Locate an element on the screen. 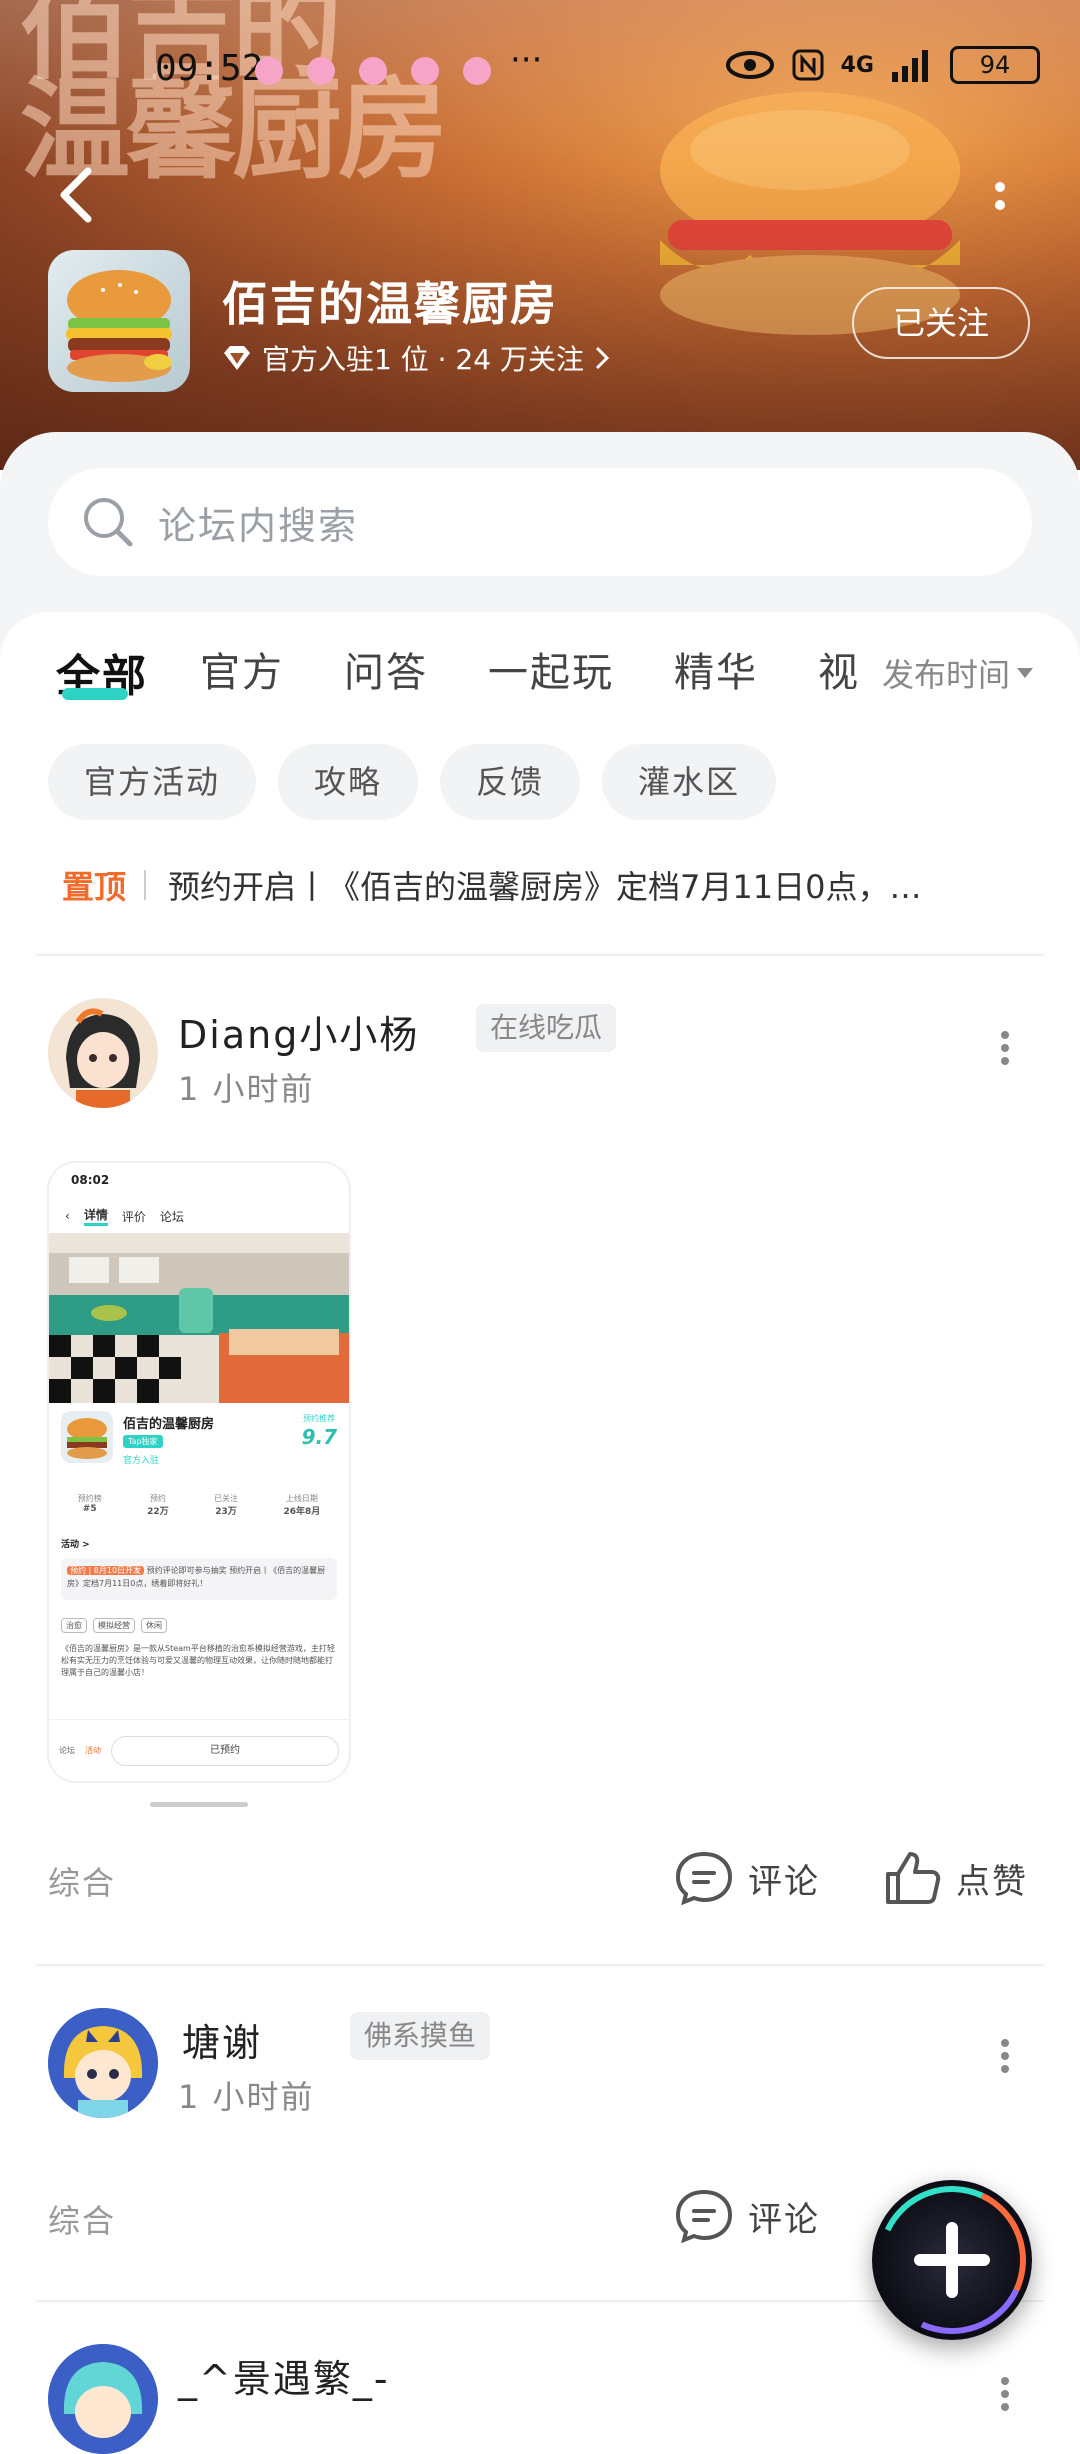 This screenshot has height=2454, width=1080. signal-icon is located at coordinates (910, 66).